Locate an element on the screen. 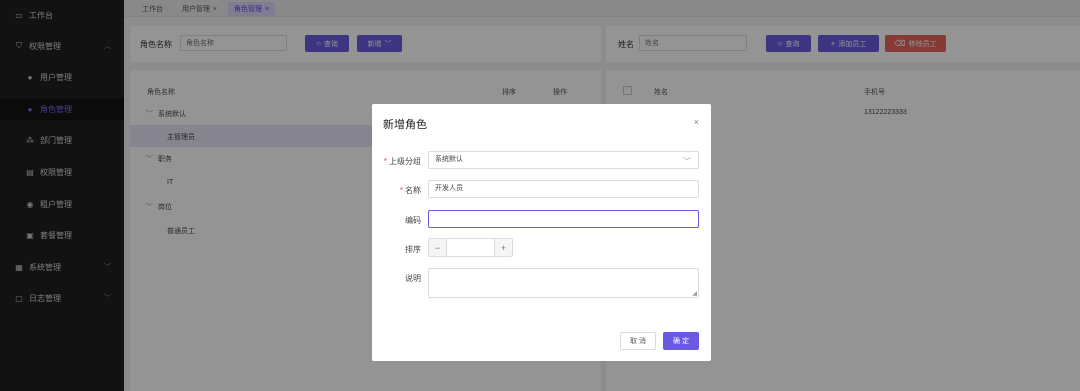 The image size is (1080, 391). chevron-down-icon: ﹀ is located at coordinates (687, 161).